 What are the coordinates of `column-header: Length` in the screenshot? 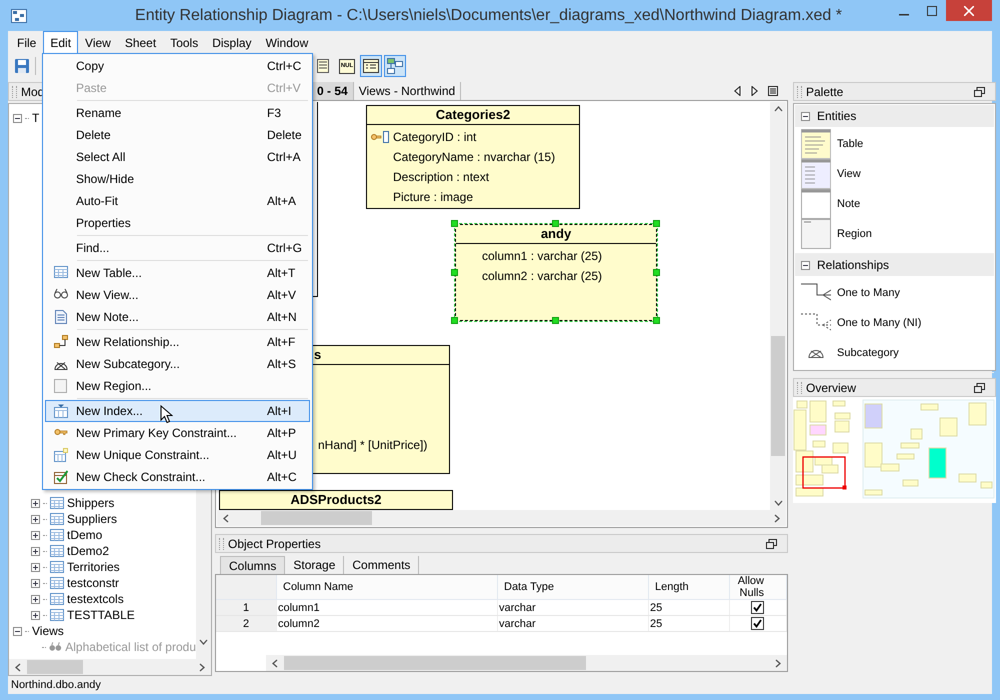 It's located at (689, 587).